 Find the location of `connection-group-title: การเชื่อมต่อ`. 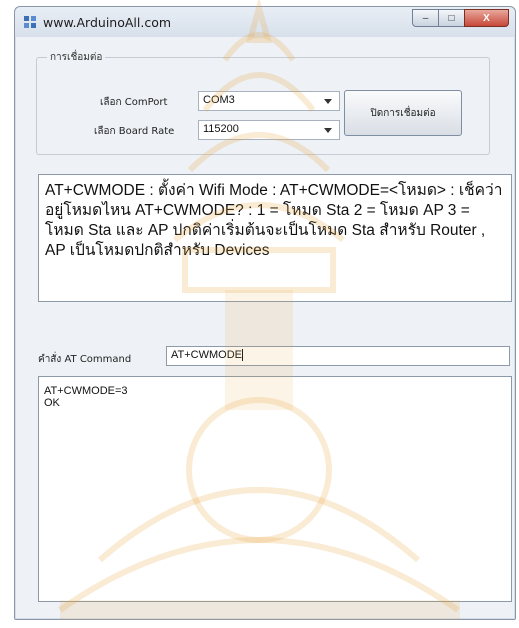

connection-group-title: การเชื่อมต่อ is located at coordinates (76, 57).